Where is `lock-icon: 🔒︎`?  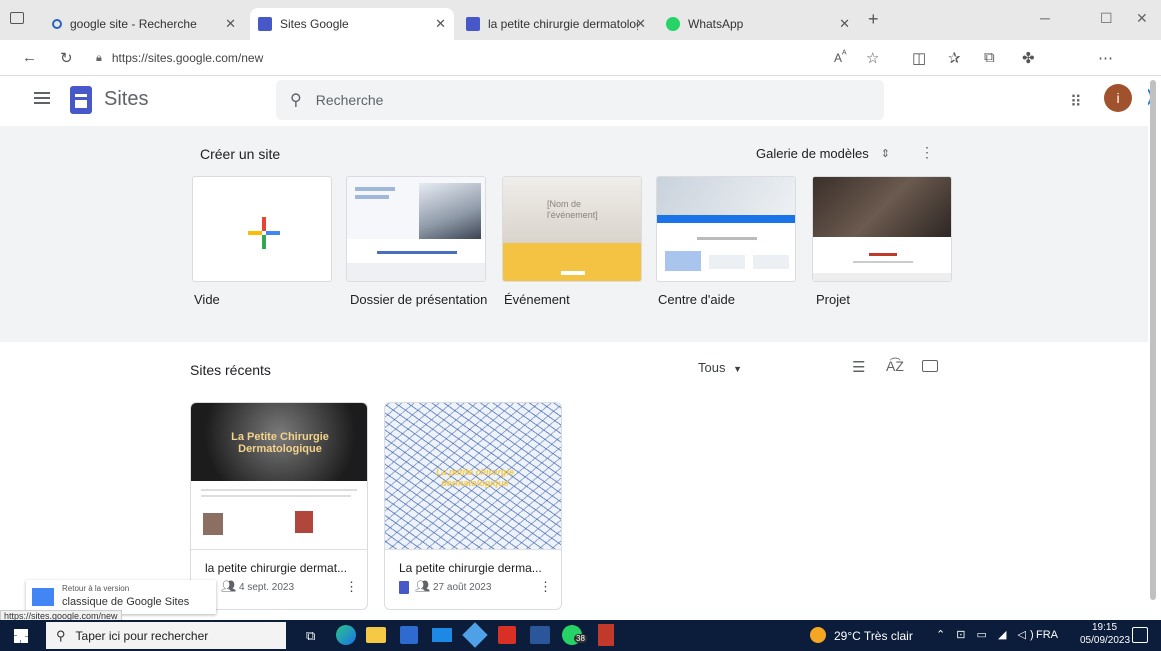
lock-icon: 🔒︎ is located at coordinates (99, 57).